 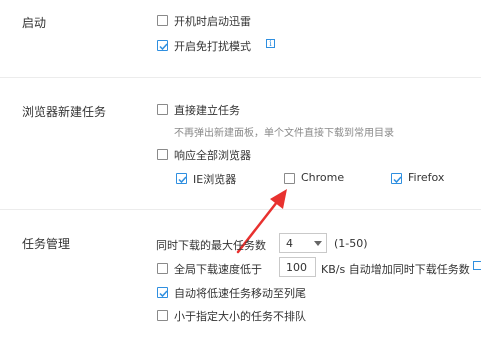 What do you see at coordinates (46, 244) in the screenshot?
I see `section-title-task-management: 任务管理` at bounding box center [46, 244].